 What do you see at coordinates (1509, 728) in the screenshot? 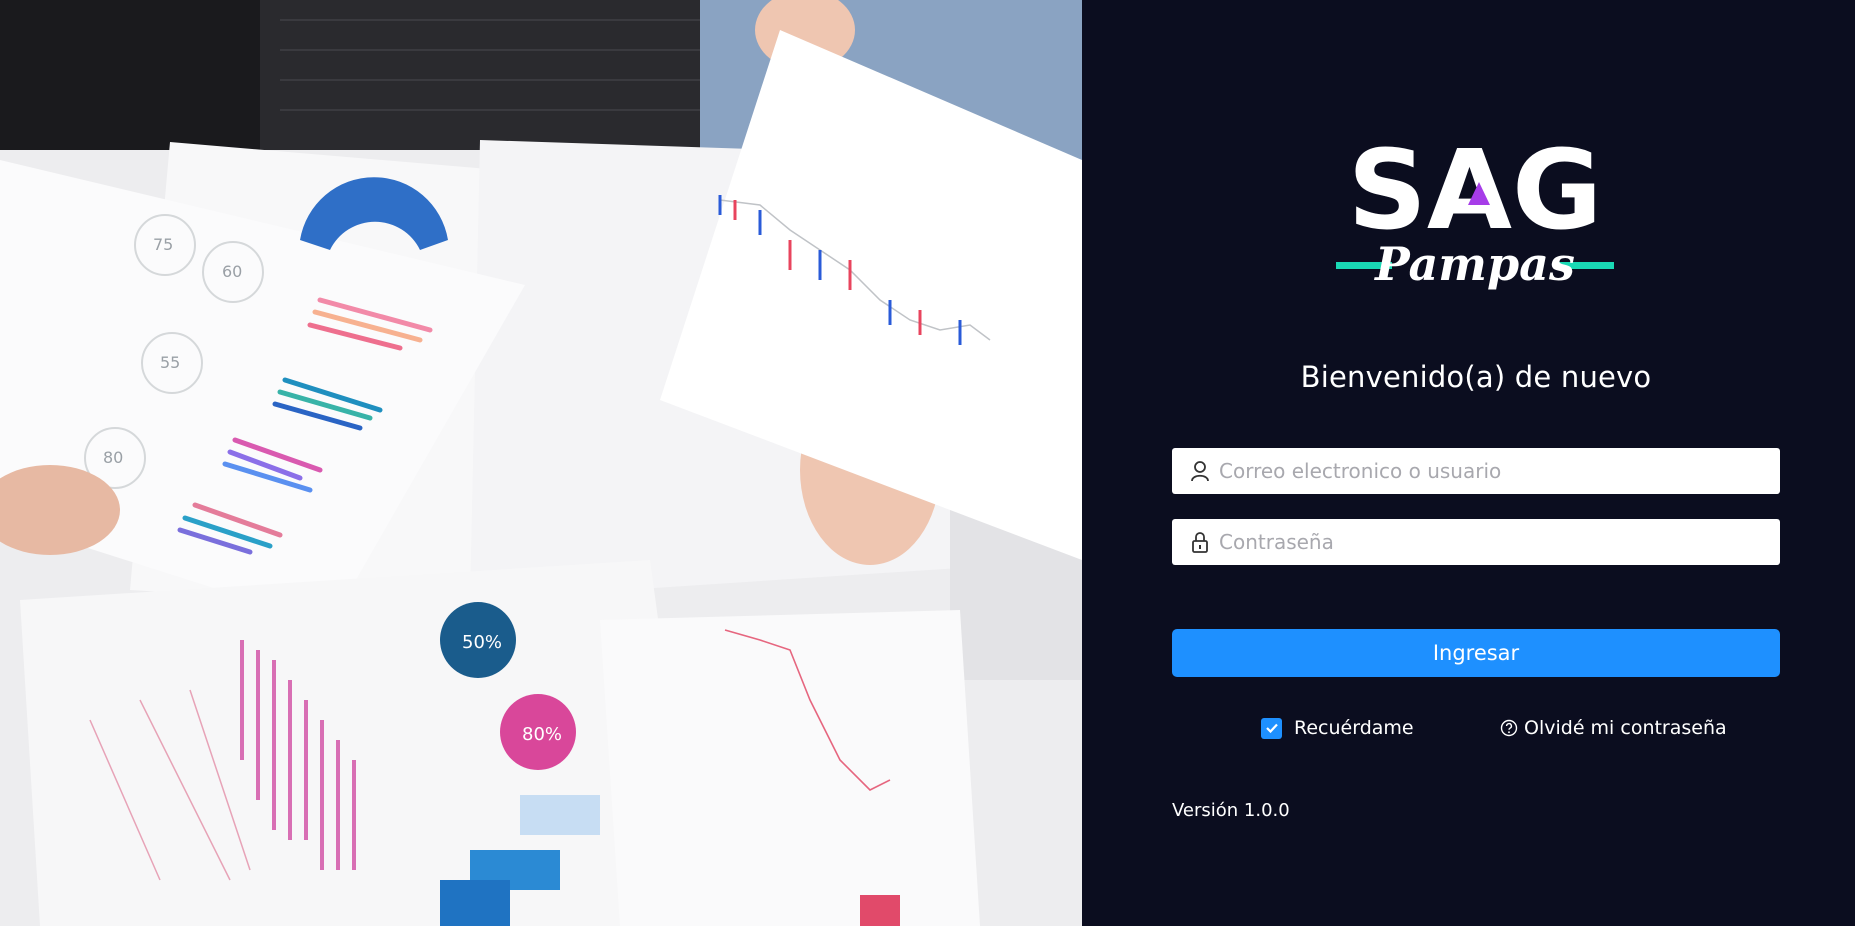
I see `question-circle-icon` at bounding box center [1509, 728].